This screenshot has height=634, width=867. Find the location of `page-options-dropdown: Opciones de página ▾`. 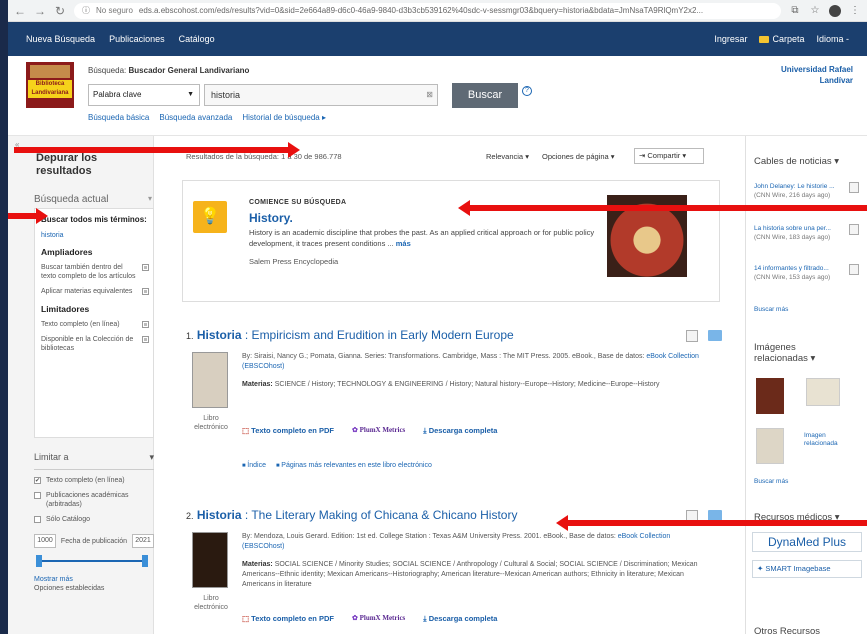

page-options-dropdown: Opciones de página ▾ is located at coordinates (578, 156).